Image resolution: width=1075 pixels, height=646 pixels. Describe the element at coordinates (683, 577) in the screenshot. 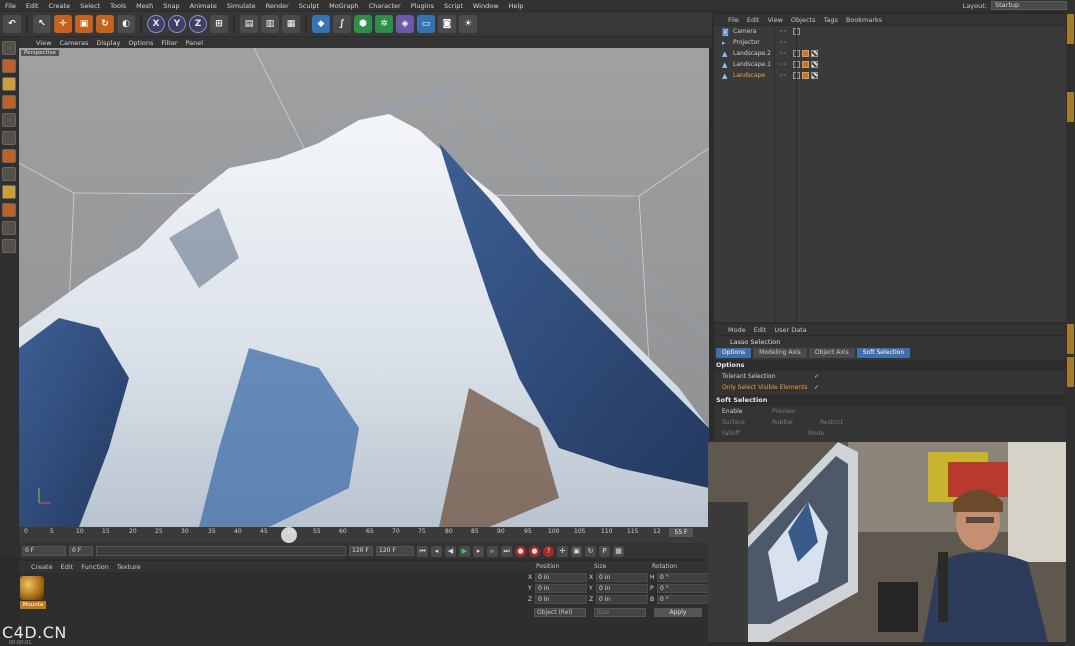

I see `rotation-h-field: 0 °` at that location.